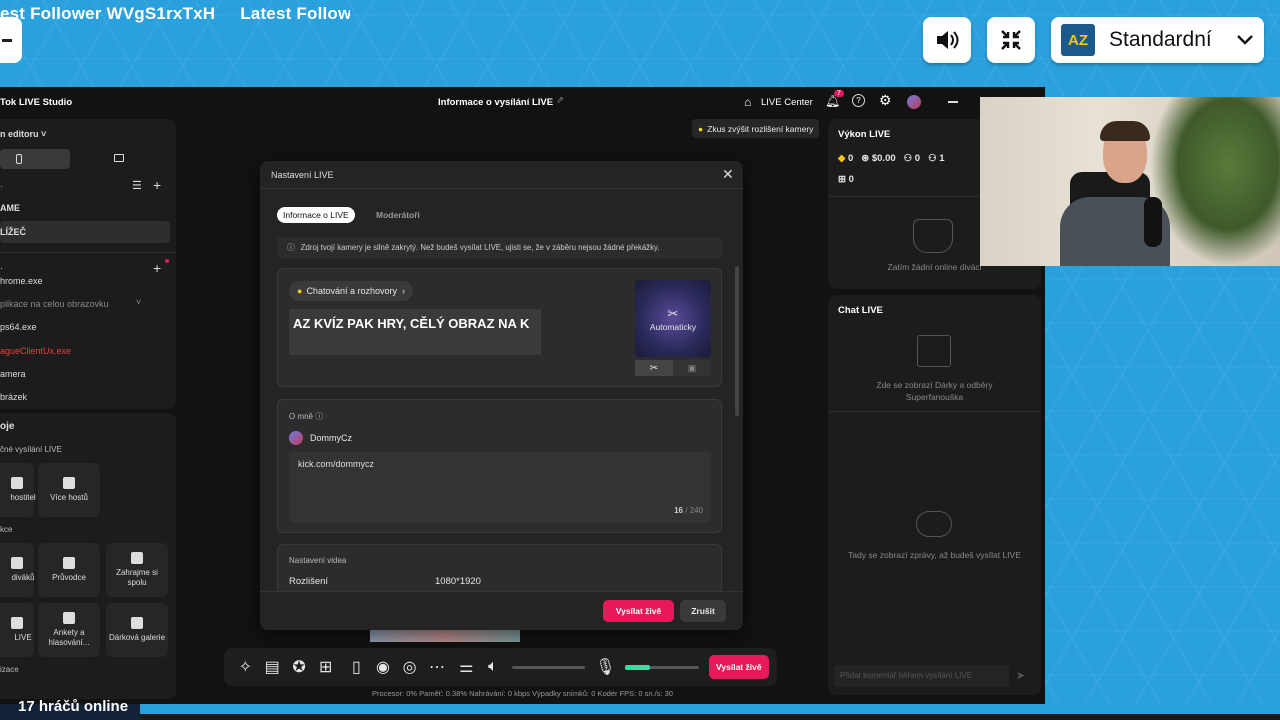 The height and width of the screenshot is (720, 1280). I want to click on add-source-icon: +, so click(157, 268).